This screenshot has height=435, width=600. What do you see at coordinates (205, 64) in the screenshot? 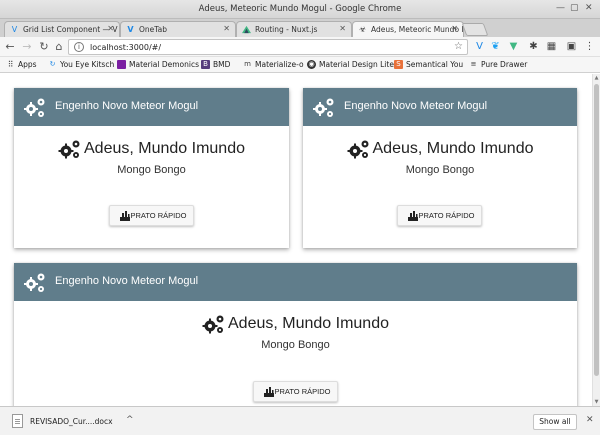
I see `bmd-logo-icon: B` at bounding box center [205, 64].